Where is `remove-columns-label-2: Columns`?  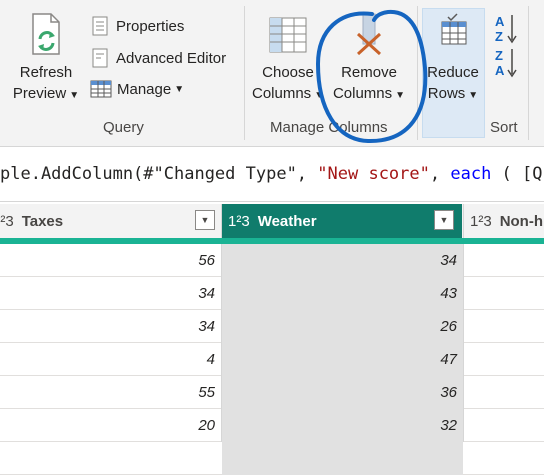 remove-columns-label-2: Columns is located at coordinates (362, 93).